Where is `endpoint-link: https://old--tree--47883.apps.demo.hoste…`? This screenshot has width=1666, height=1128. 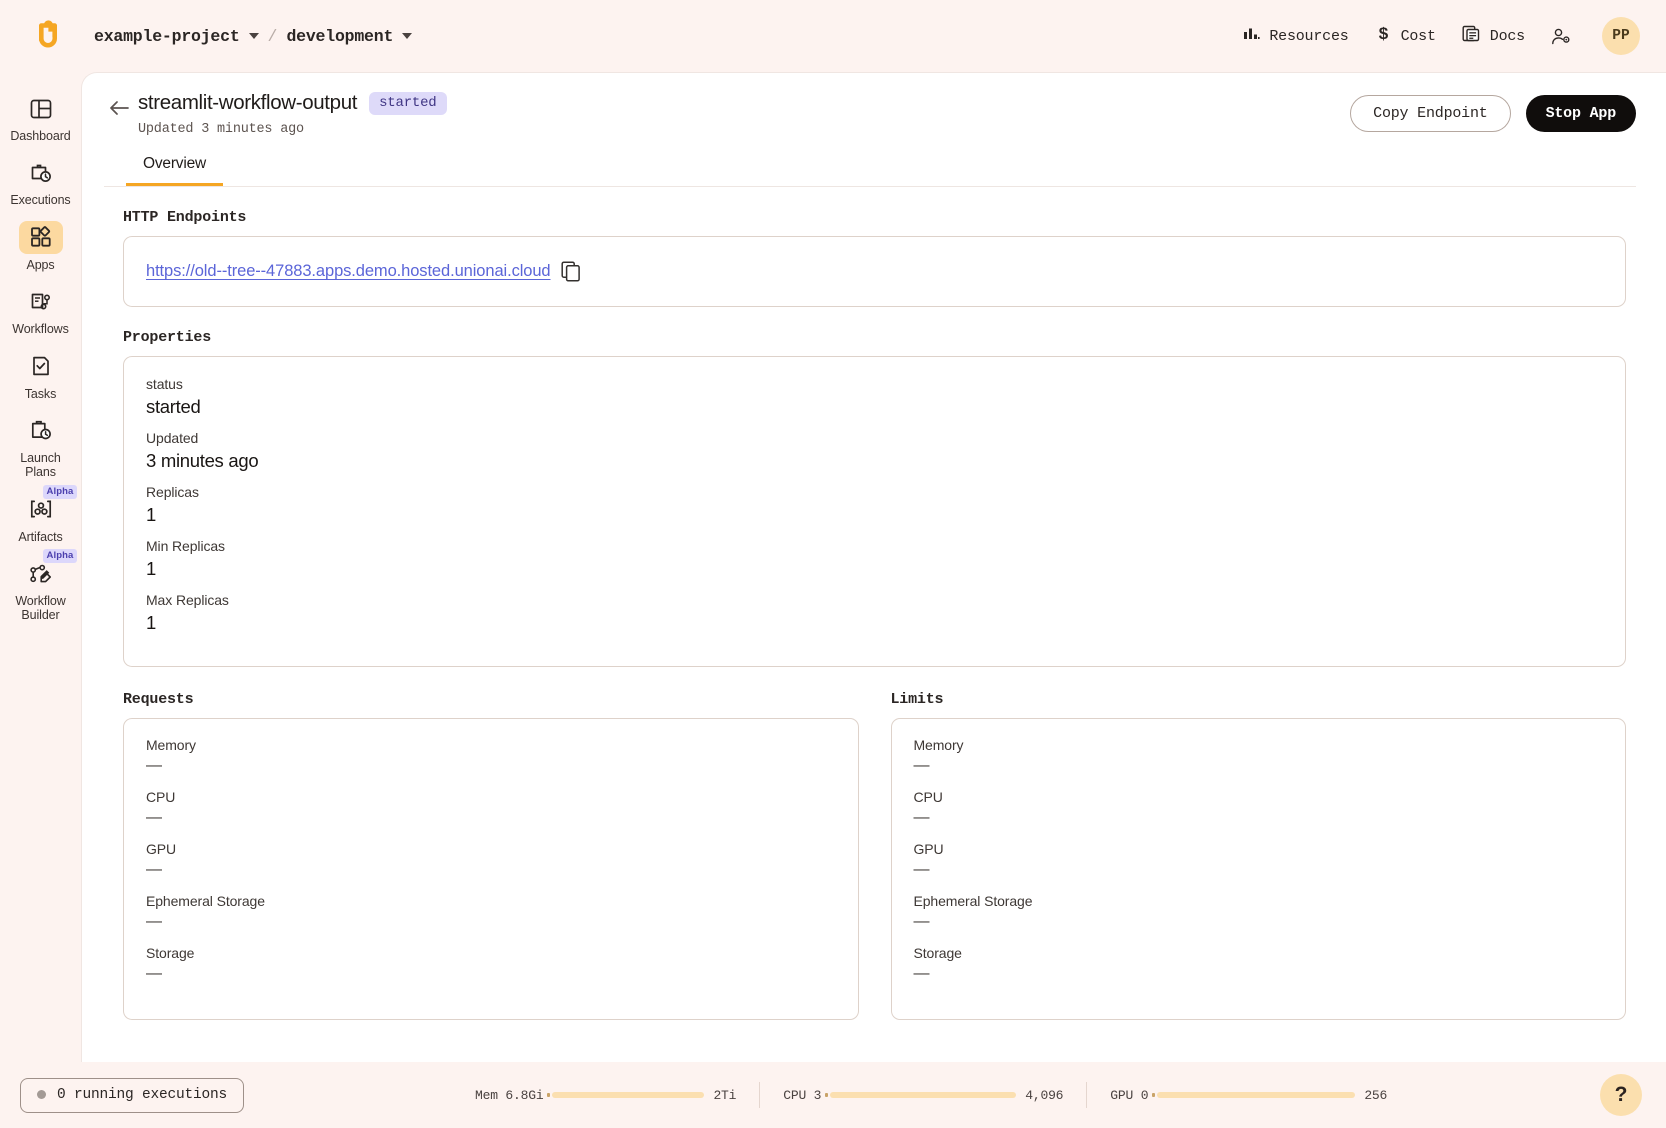
endpoint-link: https://old--tree--47883.apps.demo.hoste… is located at coordinates (348, 271).